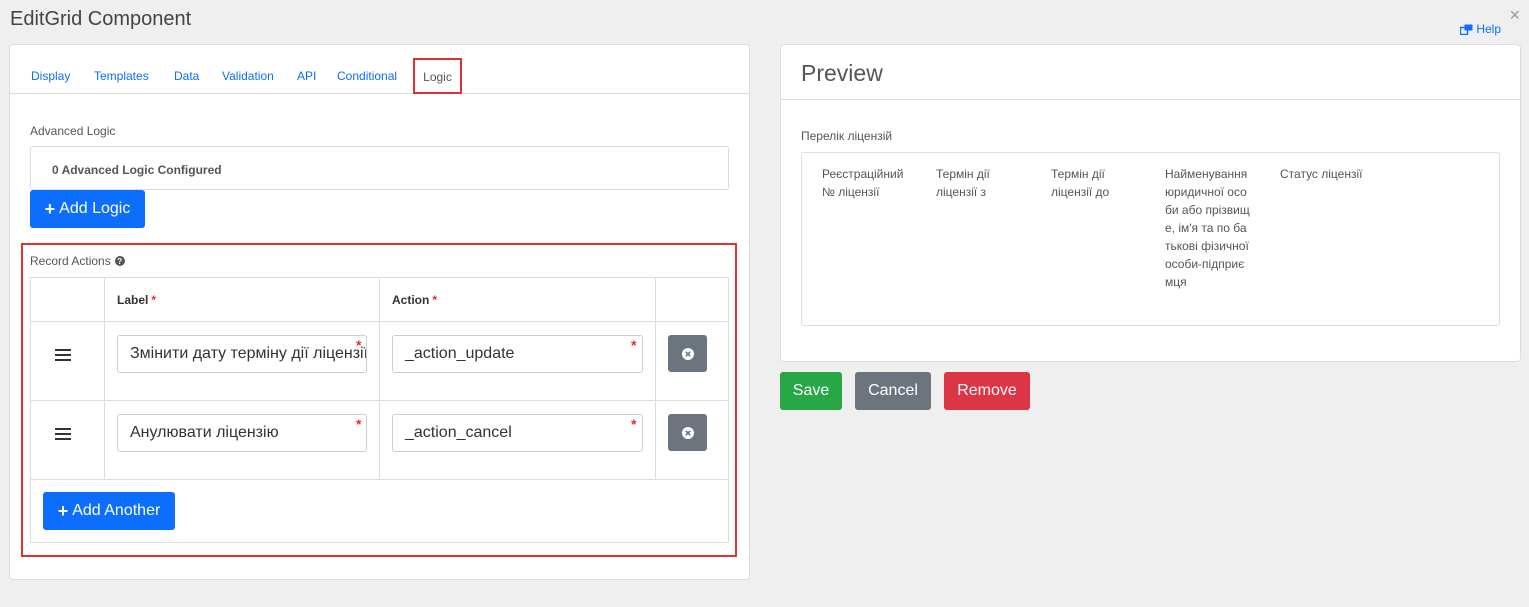  I want to click on tab-logic: Logic, so click(437, 76).